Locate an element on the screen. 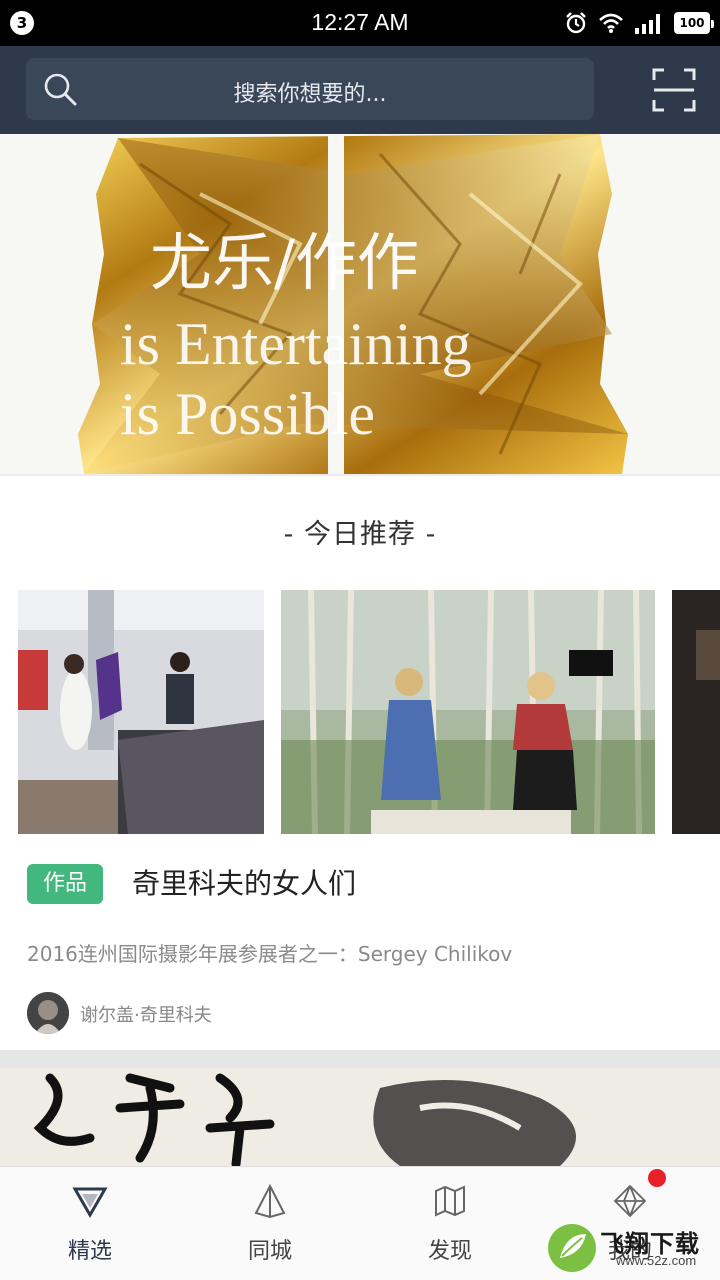 The image size is (720, 1280). author-name: 谢尔盖·奇里科夫 is located at coordinates (146, 1014).